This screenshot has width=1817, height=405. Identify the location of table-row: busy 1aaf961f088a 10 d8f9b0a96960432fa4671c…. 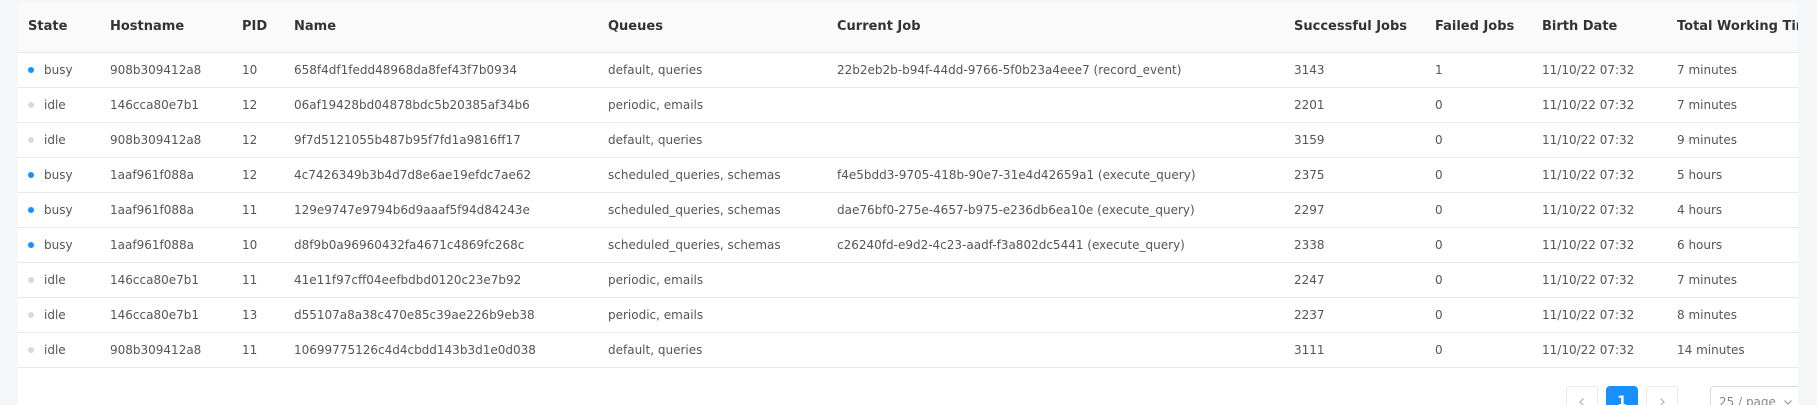
(908, 245).